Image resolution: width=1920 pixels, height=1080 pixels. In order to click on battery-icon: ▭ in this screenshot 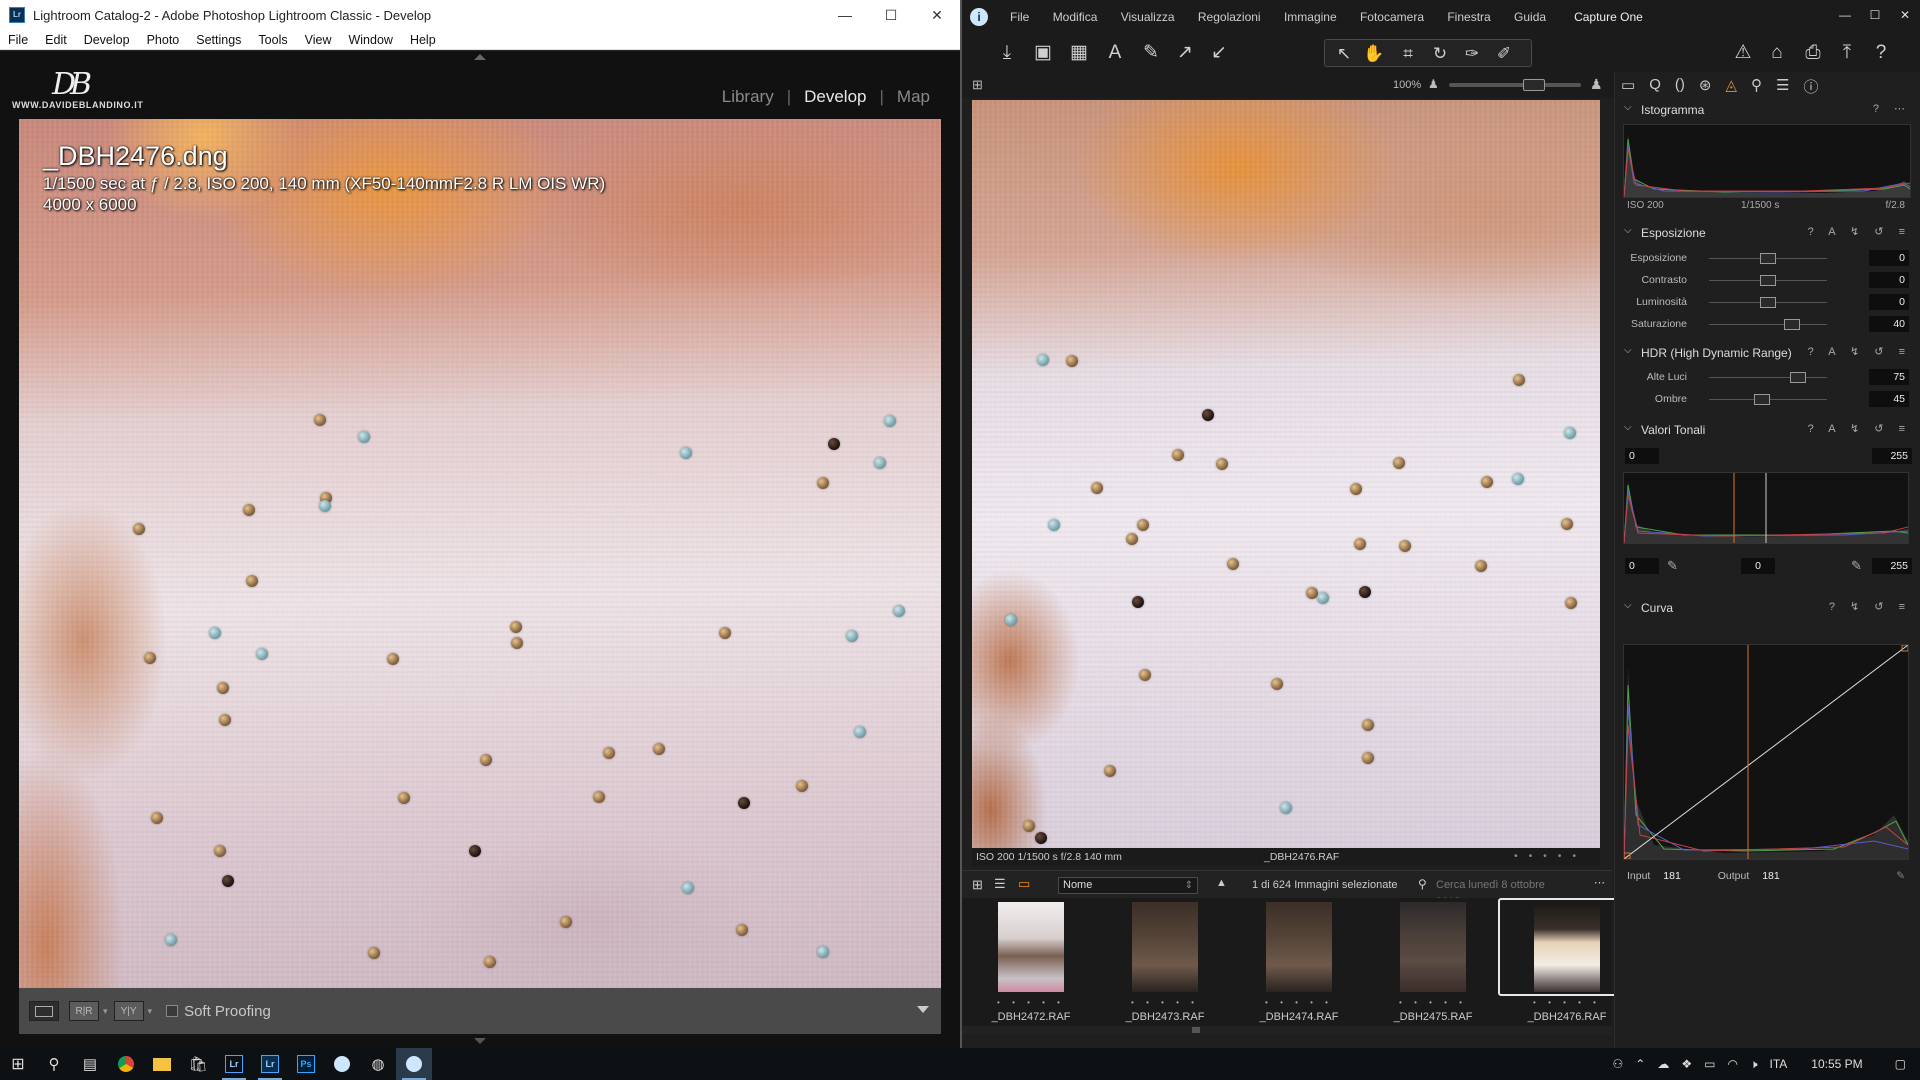, I will do `click(1709, 1064)`.